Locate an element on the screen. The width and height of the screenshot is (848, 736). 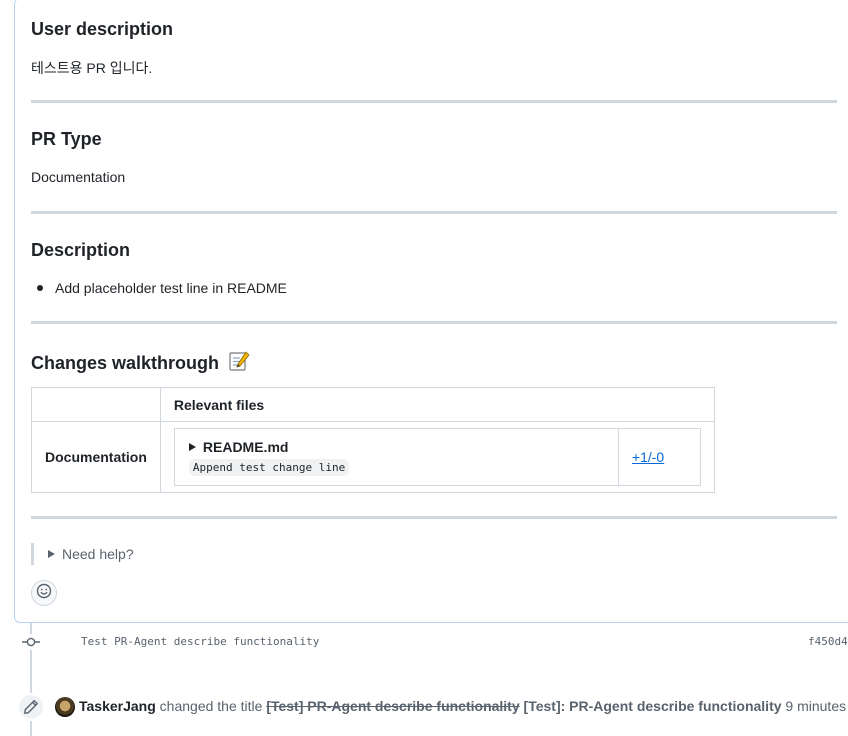
section-heading-description: Description is located at coordinates (81, 250).